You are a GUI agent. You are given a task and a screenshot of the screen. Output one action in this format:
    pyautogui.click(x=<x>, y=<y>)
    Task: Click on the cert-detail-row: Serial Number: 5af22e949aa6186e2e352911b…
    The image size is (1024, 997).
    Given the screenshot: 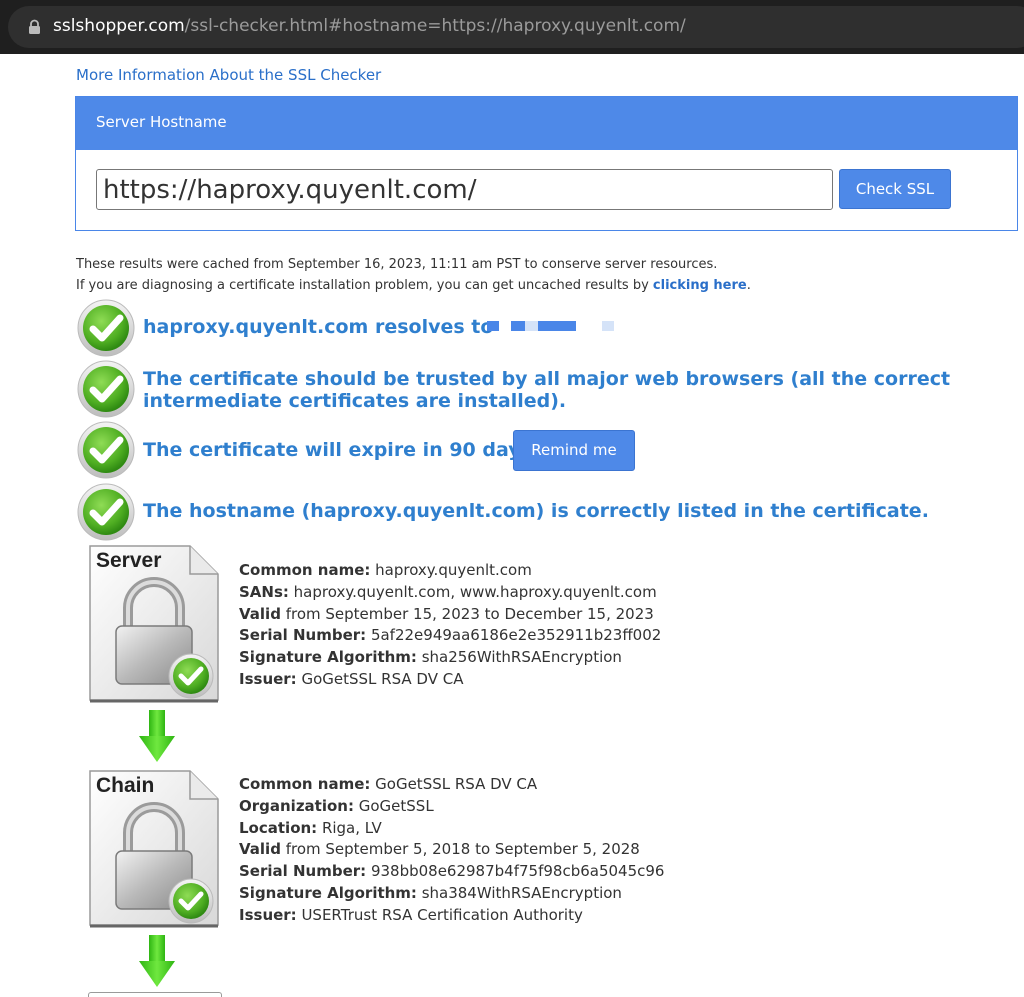 What is the action you would take?
    pyautogui.click(x=450, y=636)
    